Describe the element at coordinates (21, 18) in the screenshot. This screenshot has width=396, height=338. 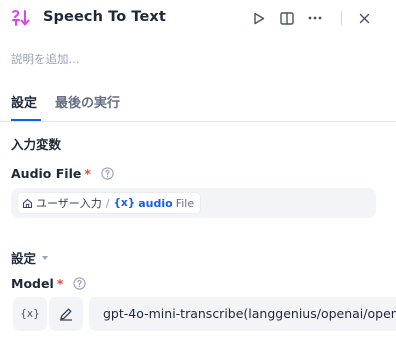
I see `speech-to-text-icon` at that location.